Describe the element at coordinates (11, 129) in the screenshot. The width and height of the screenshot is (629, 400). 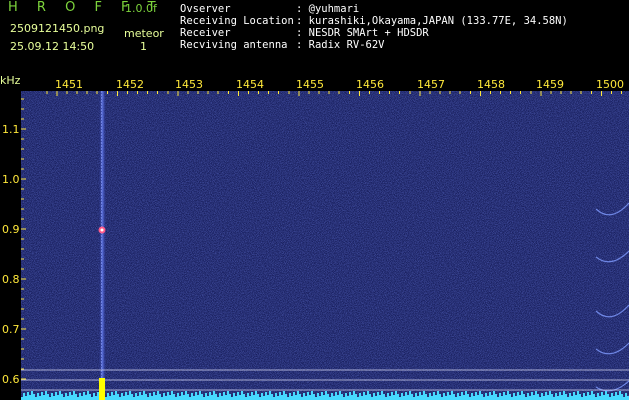
I see `y-tick-label: 1.1` at that location.